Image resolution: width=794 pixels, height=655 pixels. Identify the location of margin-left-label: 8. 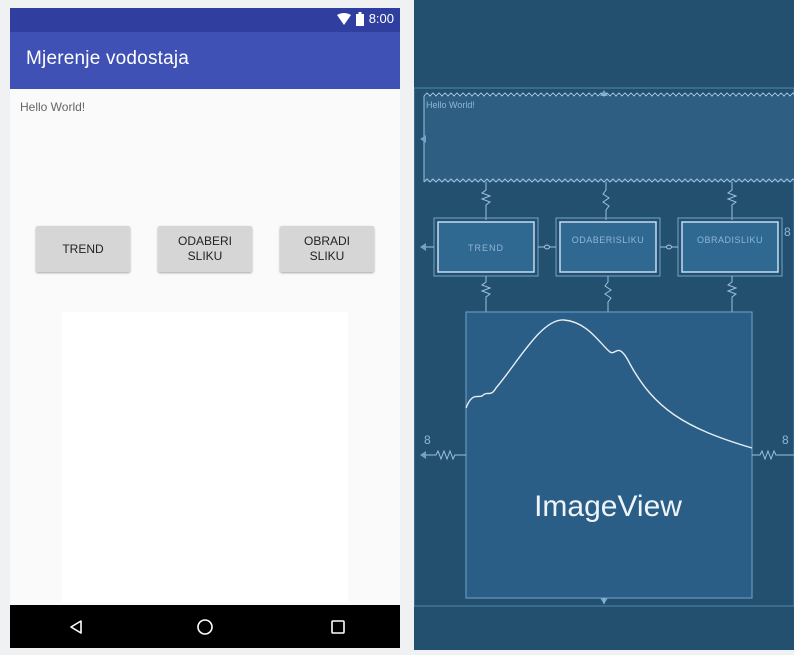
(427, 440).